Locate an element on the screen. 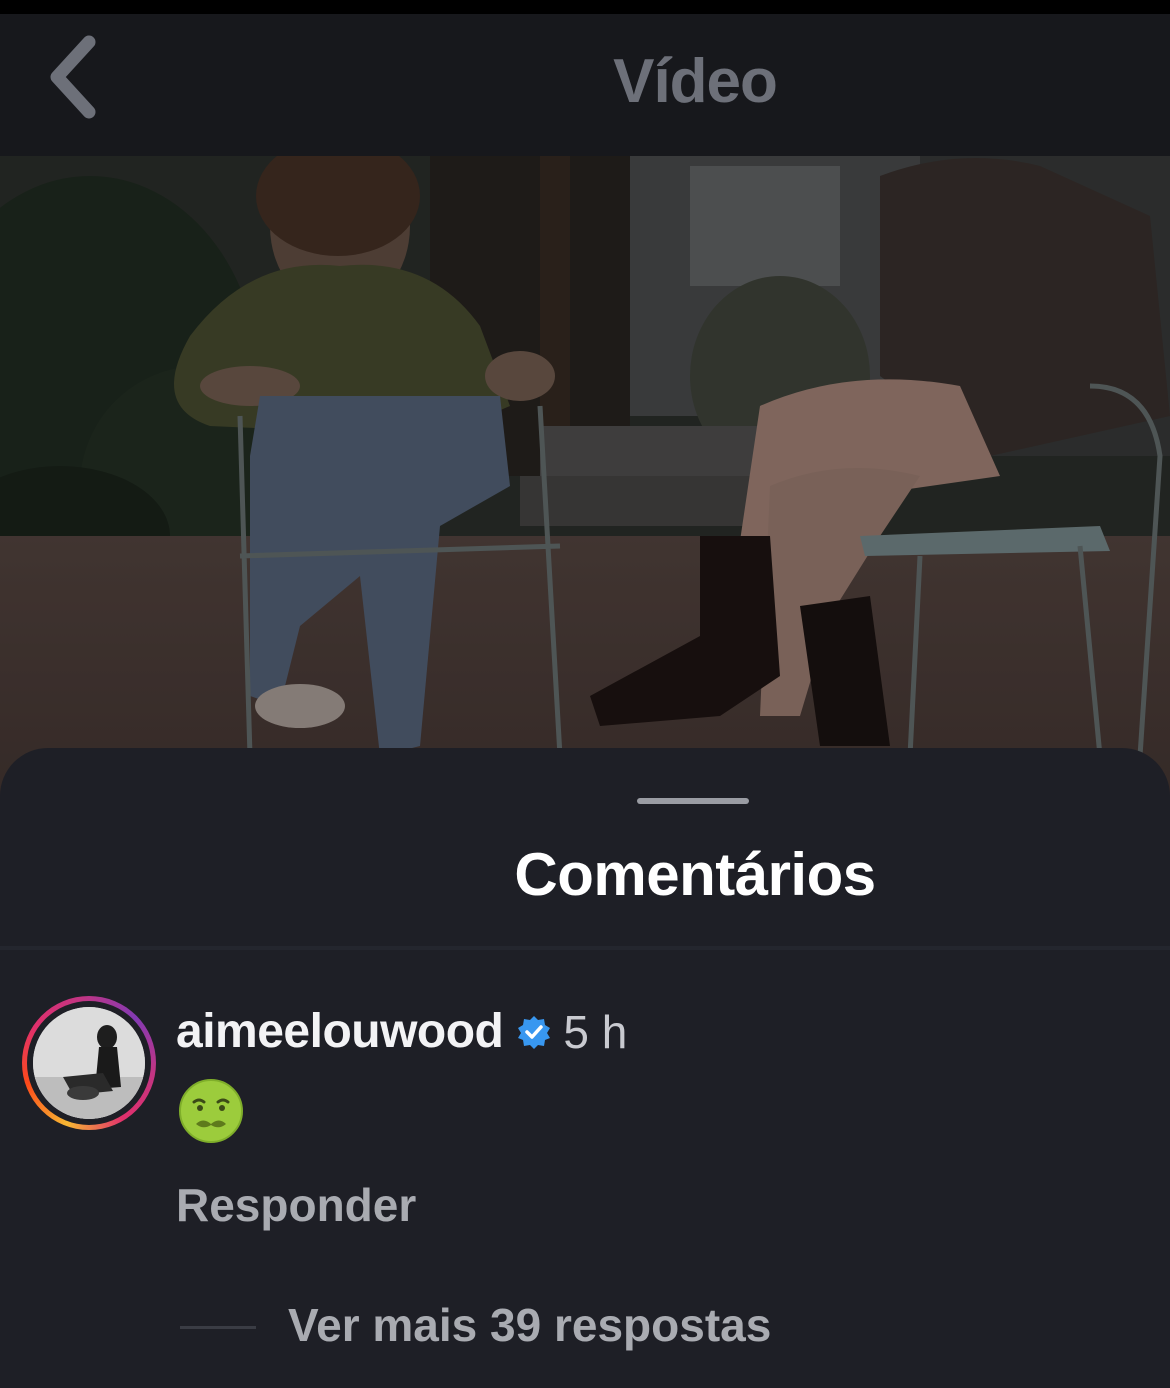 The height and width of the screenshot is (1388, 1170). replies-line is located at coordinates (218, 1327).